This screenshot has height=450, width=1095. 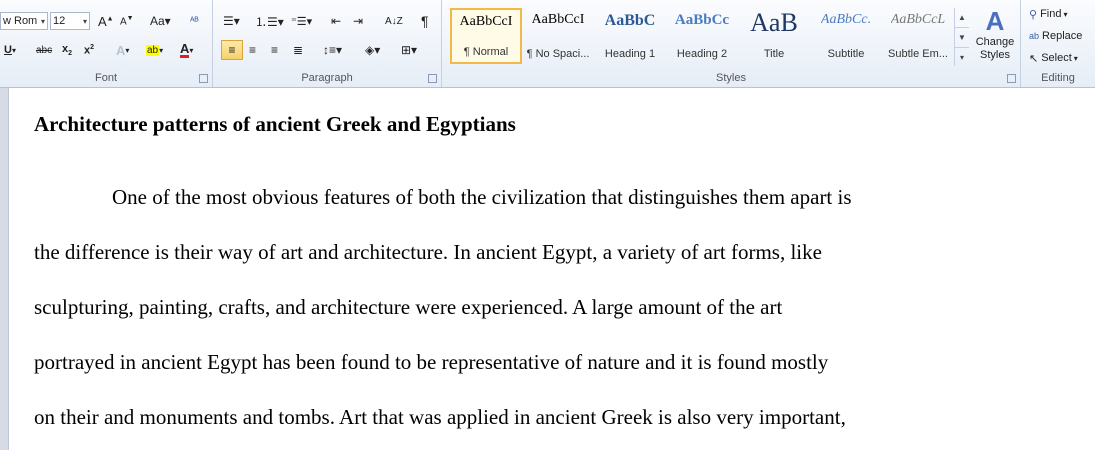 I want to click on style-sample: AaBbC, so click(x=630, y=20).